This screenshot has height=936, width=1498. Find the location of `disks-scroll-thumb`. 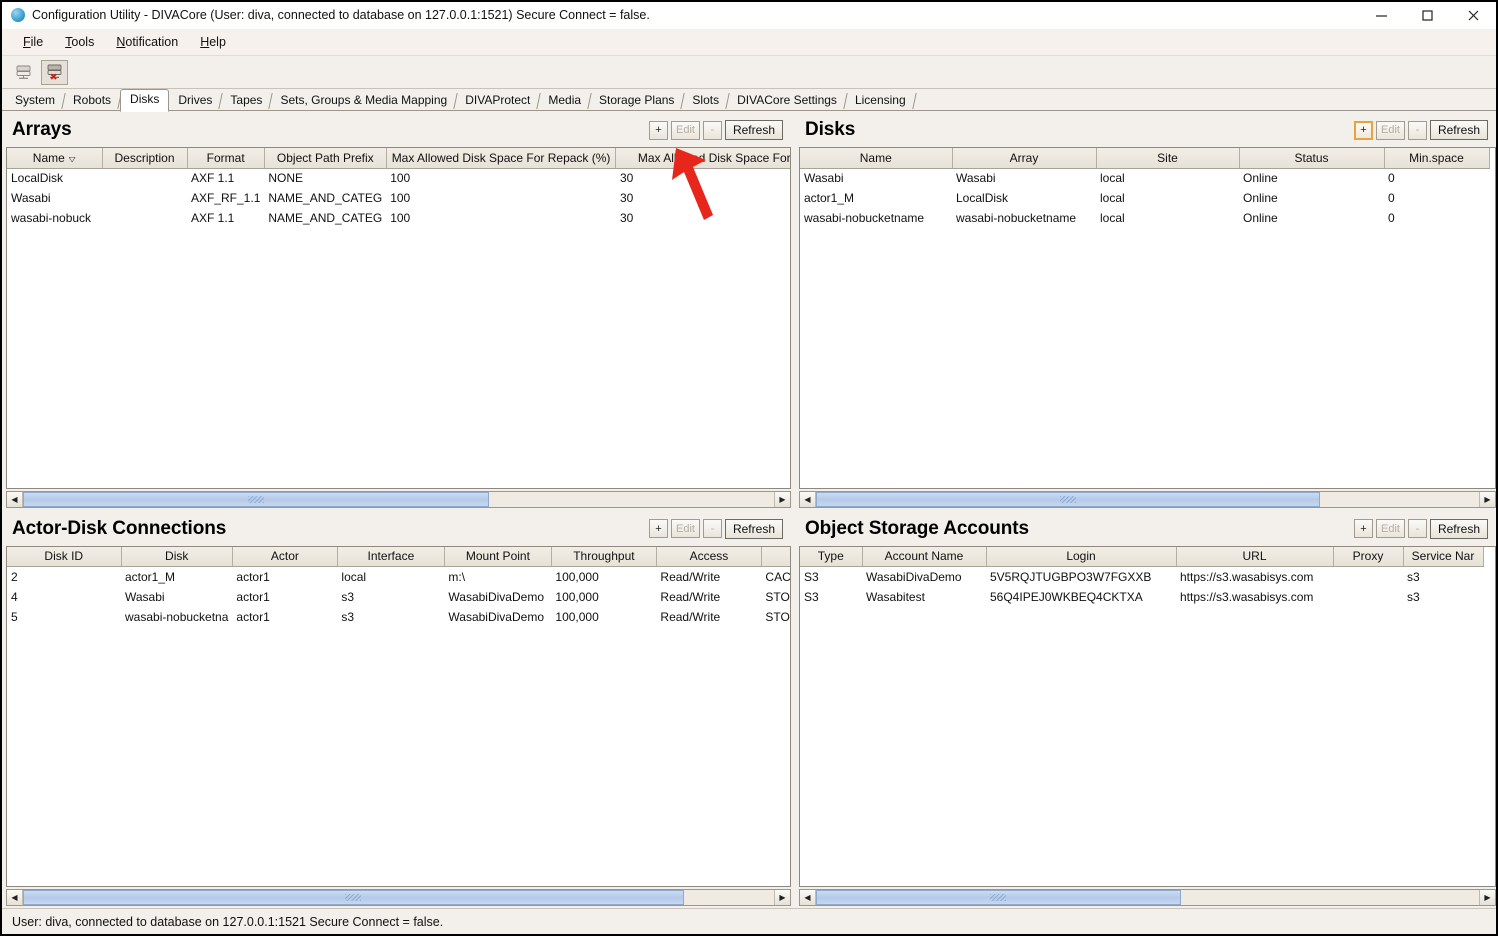

disks-scroll-thumb is located at coordinates (1068, 499).